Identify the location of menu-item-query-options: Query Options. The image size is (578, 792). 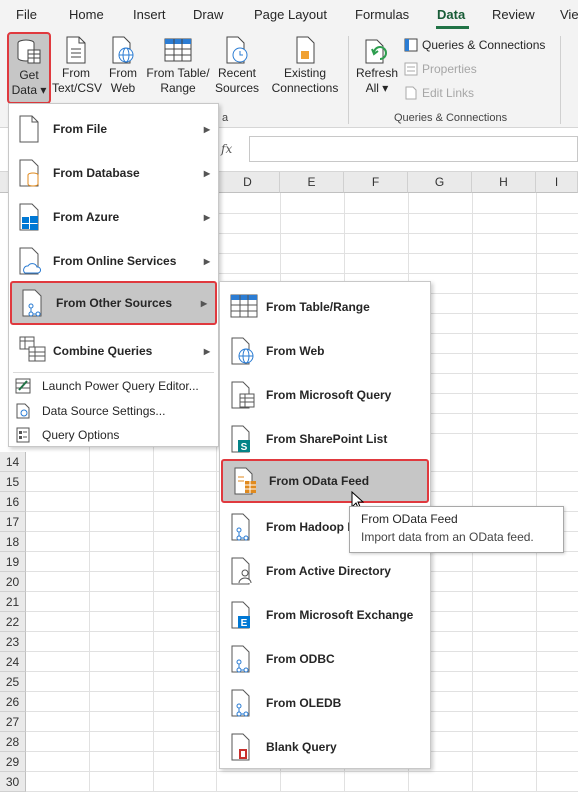
(113, 435).